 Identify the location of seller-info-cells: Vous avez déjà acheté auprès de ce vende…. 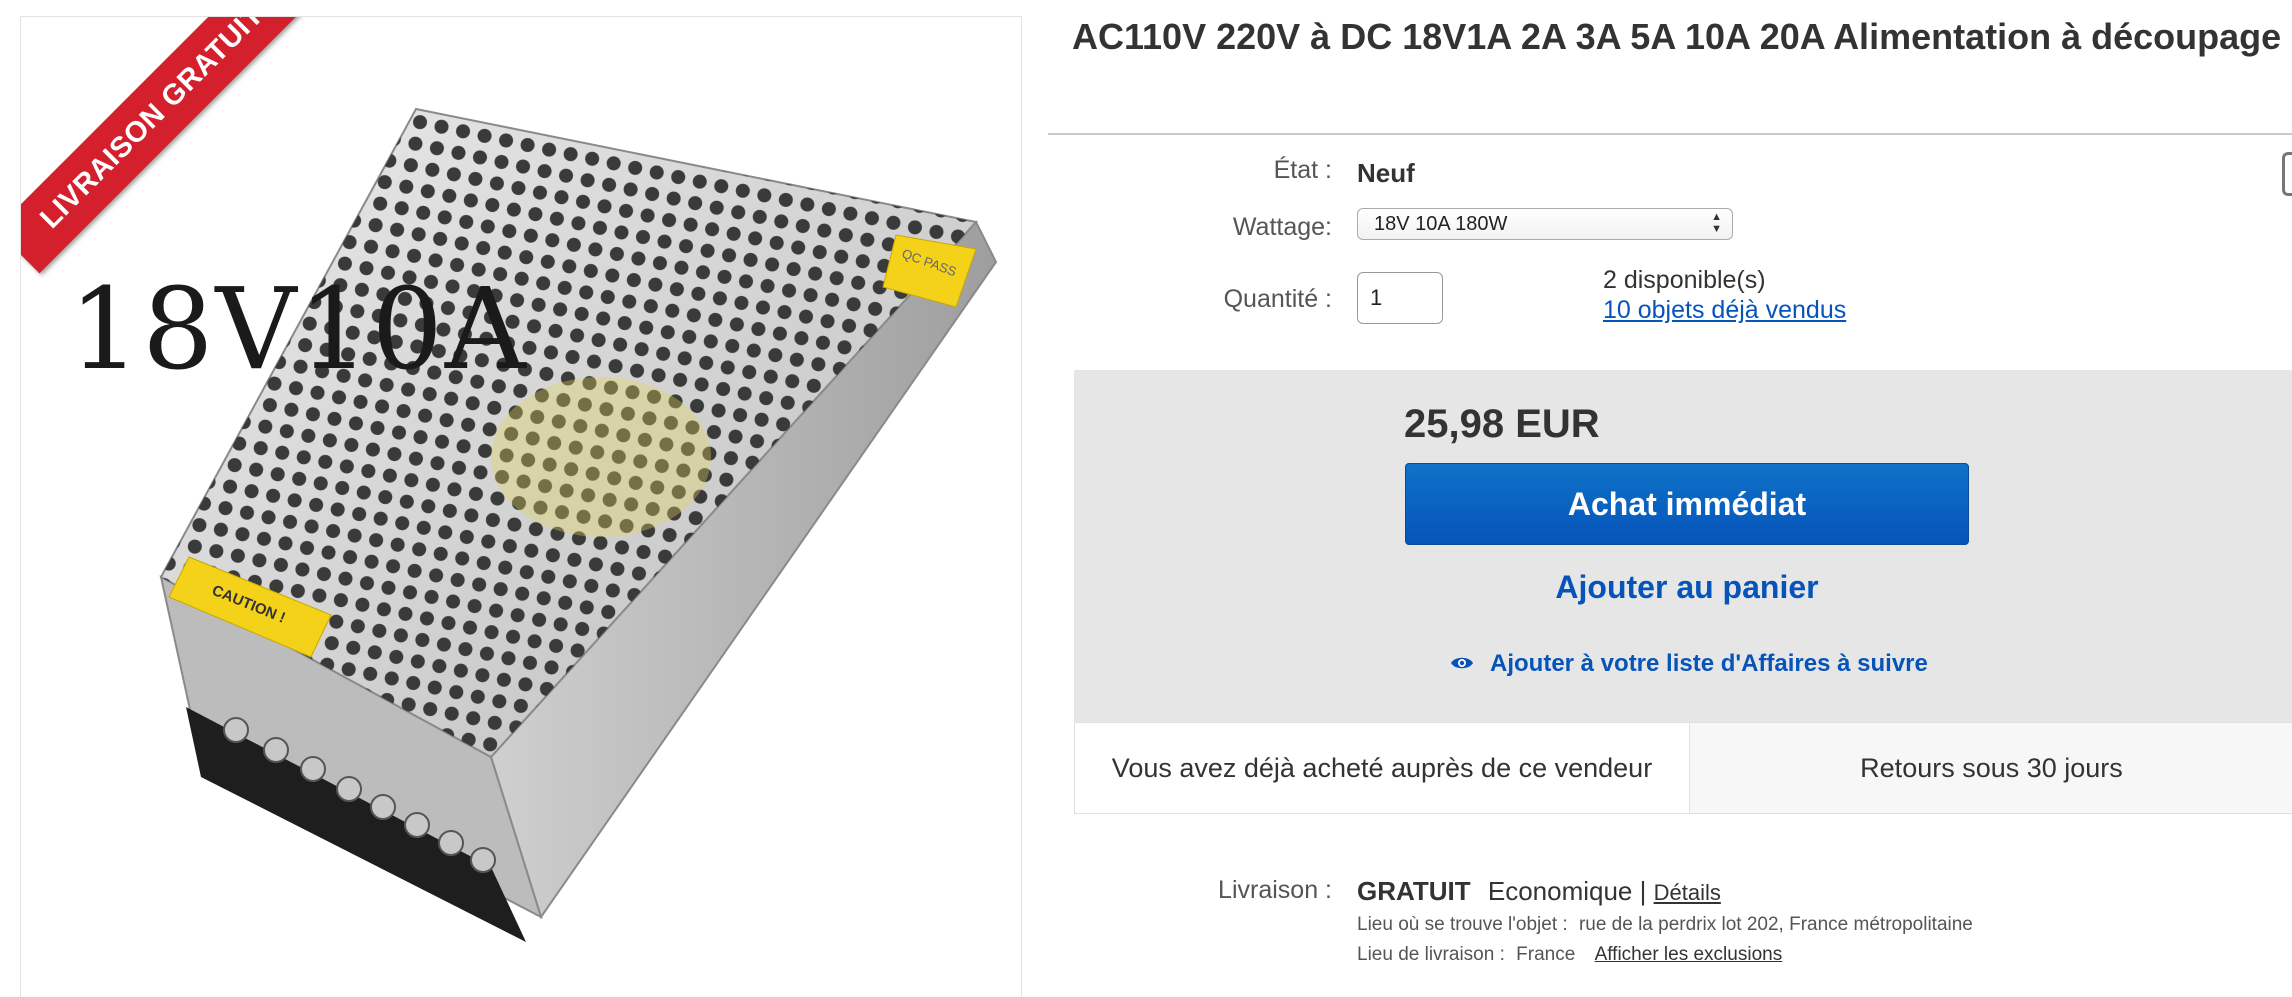
(1683, 768).